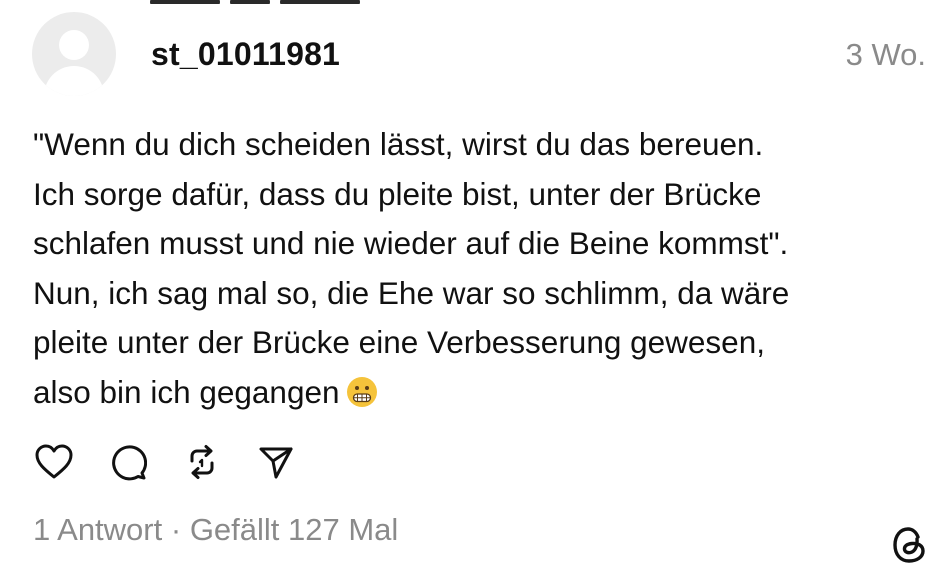 The width and height of the screenshot is (950, 585). Describe the element at coordinates (910, 545) in the screenshot. I see `threads-logo-icon` at that location.